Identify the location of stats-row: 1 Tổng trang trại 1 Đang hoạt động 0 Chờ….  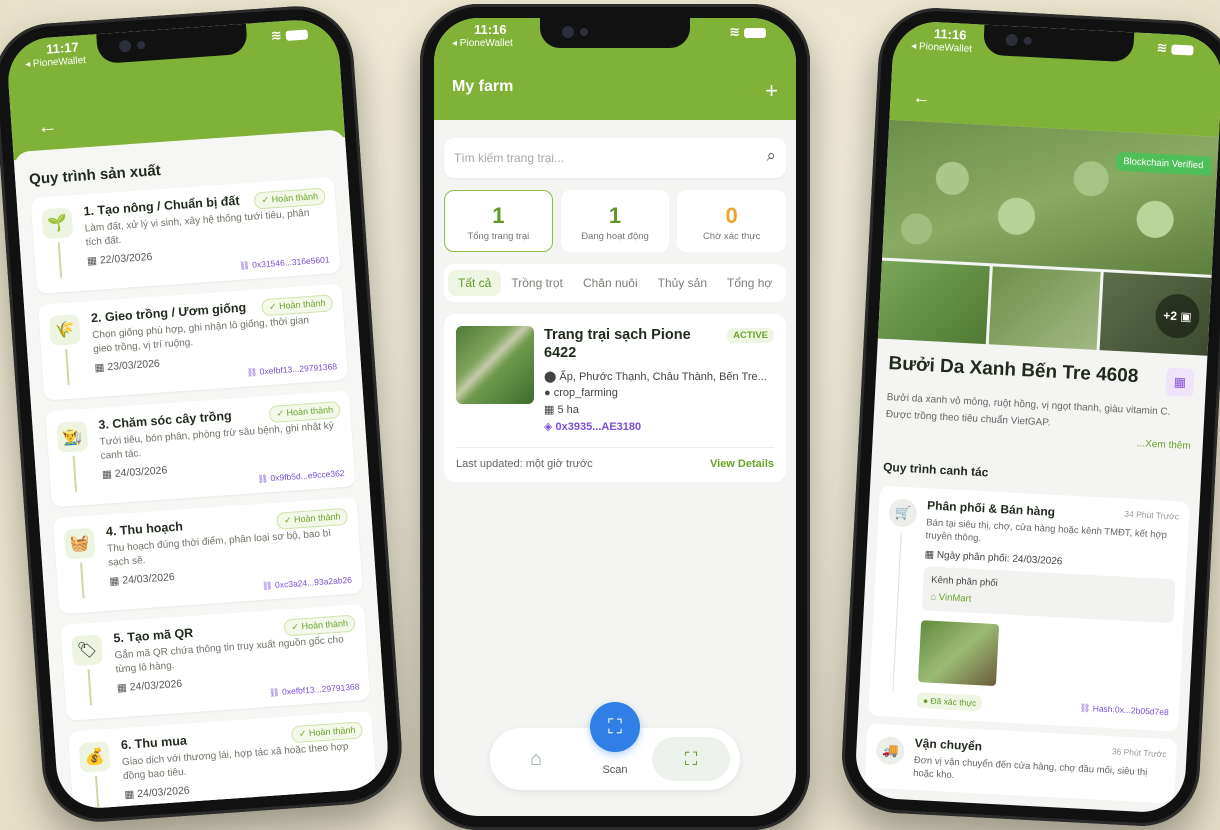
(615, 221).